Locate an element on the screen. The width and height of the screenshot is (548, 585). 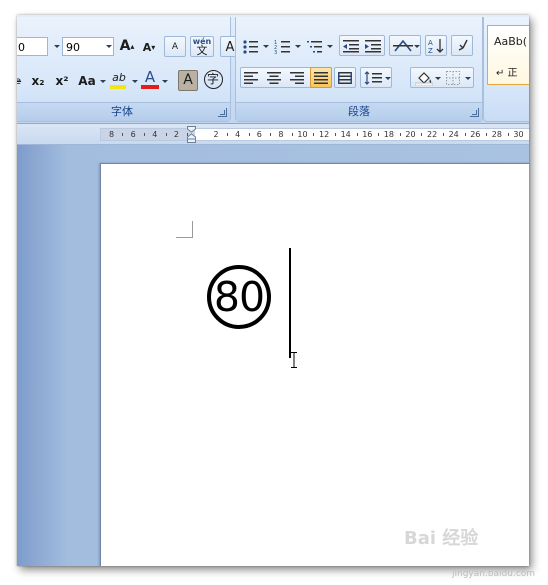
increase-indent-icon is located at coordinates (373, 46).